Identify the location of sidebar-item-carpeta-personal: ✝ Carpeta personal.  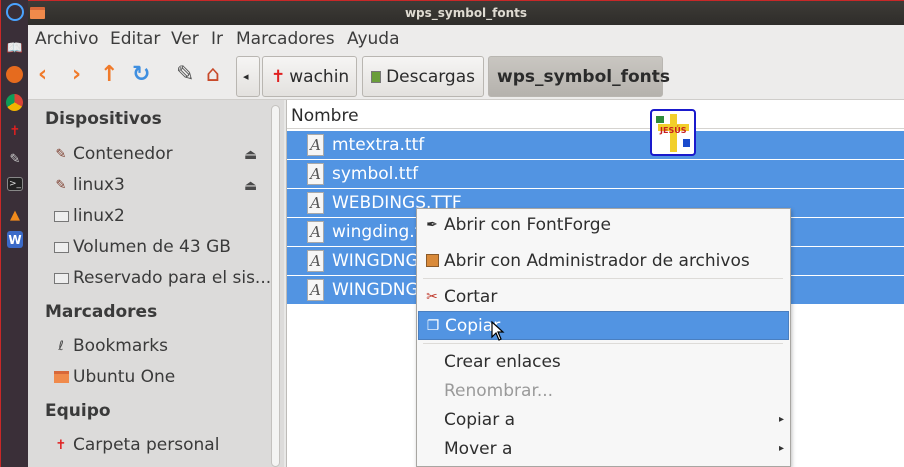
(136, 445).